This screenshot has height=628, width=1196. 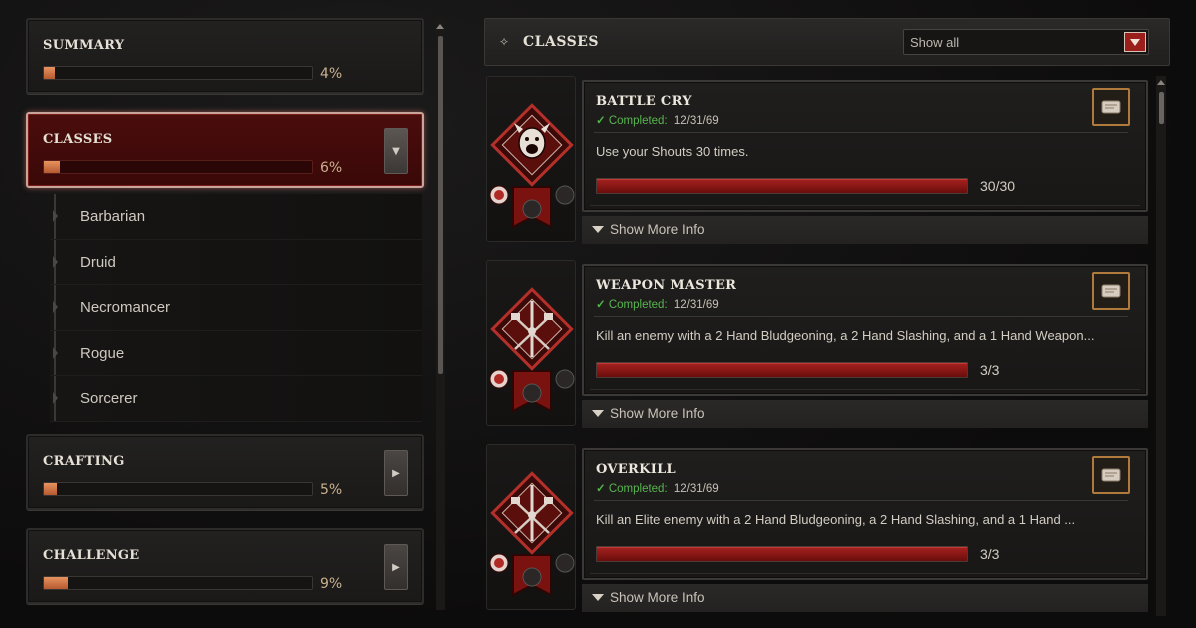 What do you see at coordinates (636, 469) in the screenshot?
I see `achievement-title: OVERKILL` at bounding box center [636, 469].